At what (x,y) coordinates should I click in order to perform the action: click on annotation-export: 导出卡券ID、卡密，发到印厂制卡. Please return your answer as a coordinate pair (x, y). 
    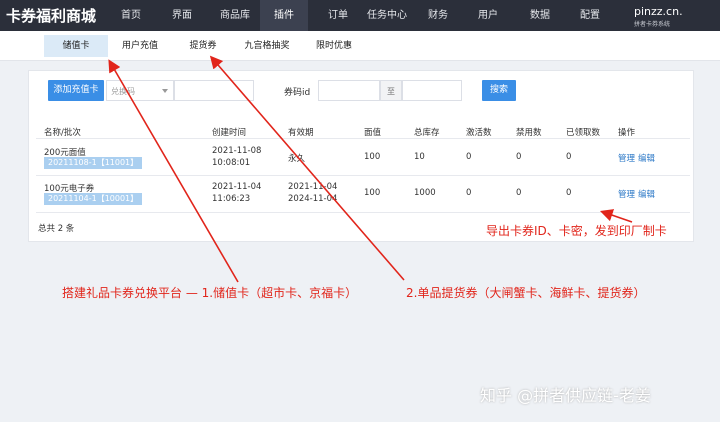
    Looking at the image, I should click on (576, 231).